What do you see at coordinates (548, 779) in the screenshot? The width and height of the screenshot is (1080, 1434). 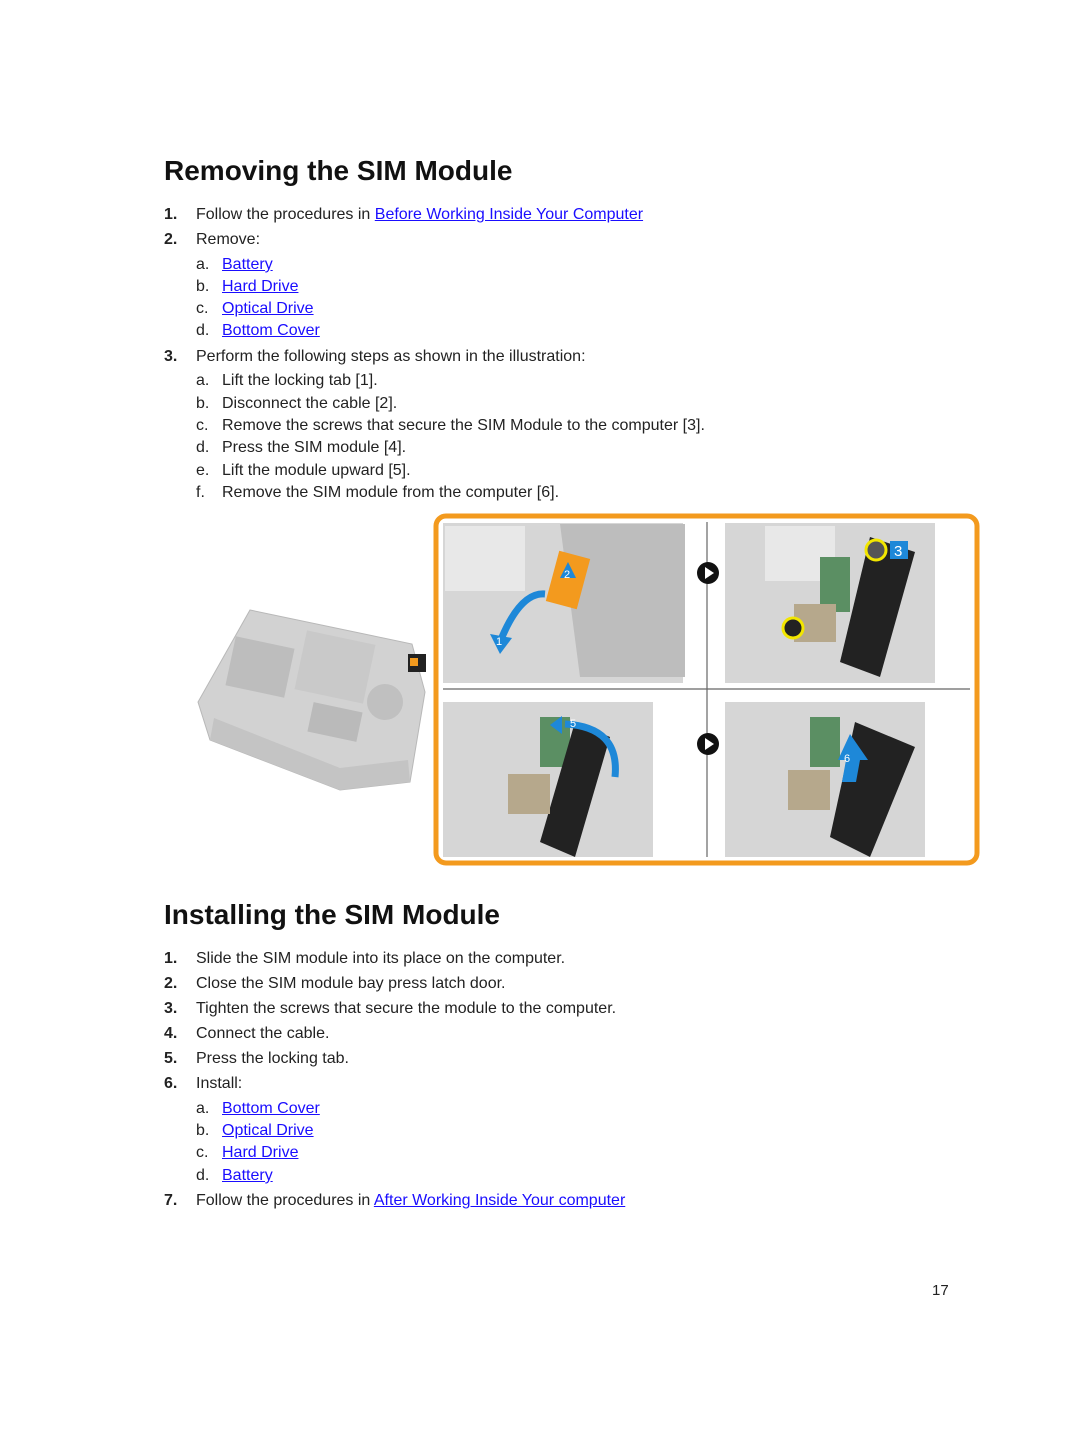 I see `panel-step-4-5: 5` at bounding box center [548, 779].